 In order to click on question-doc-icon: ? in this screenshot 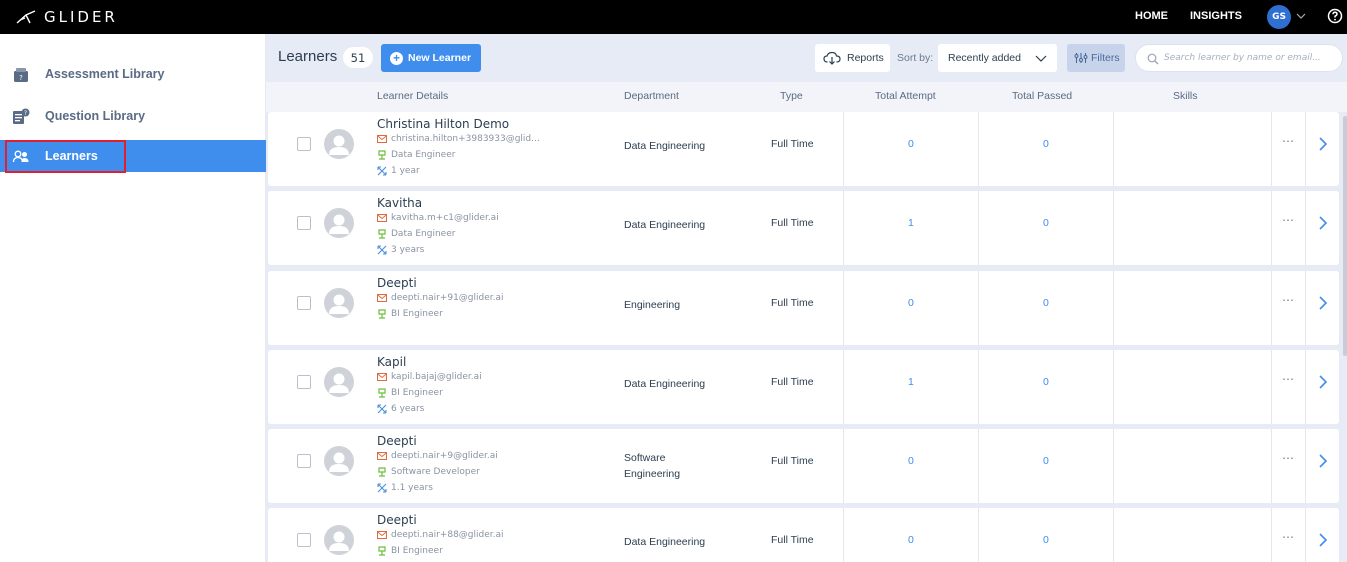, I will do `click(21, 116)`.